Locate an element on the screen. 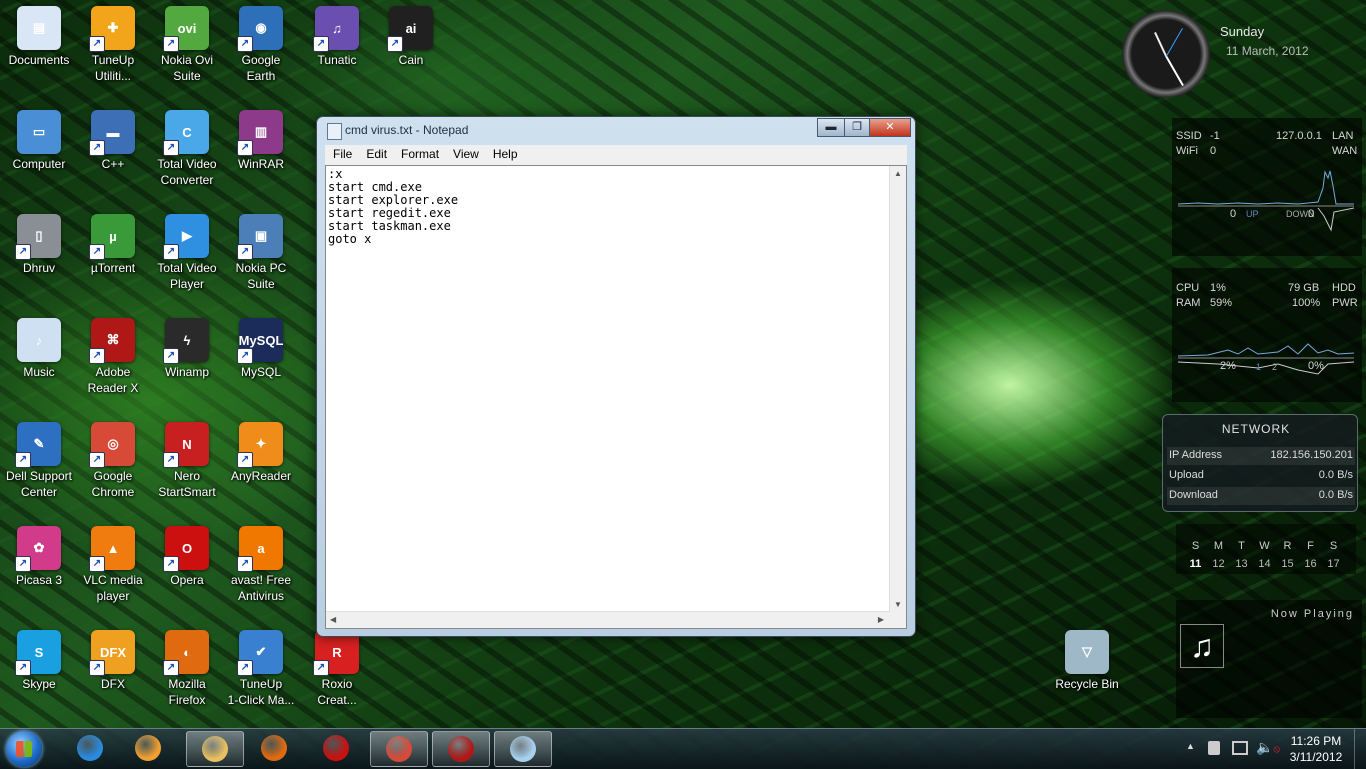 The height and width of the screenshot is (769, 1366). menu-edit: Edit is located at coordinates (376, 154).